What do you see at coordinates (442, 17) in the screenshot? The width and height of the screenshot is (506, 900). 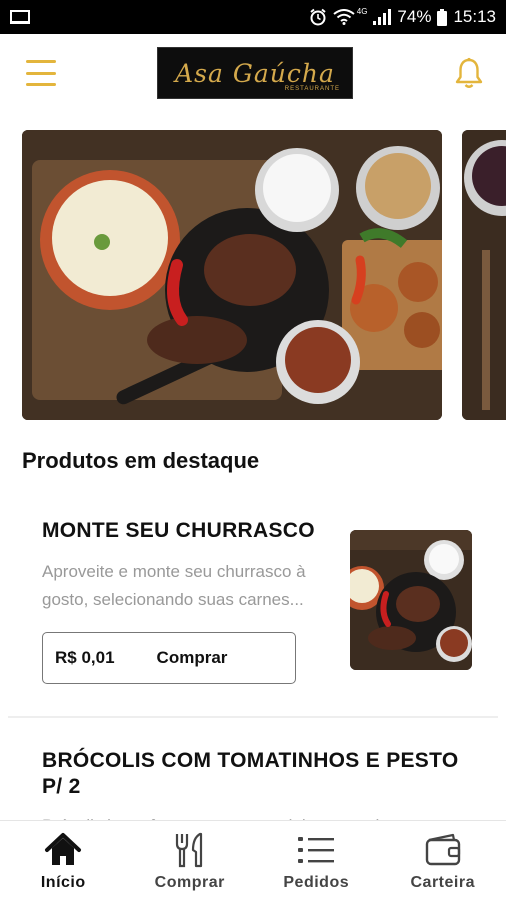 I see `battery-icon` at bounding box center [442, 17].